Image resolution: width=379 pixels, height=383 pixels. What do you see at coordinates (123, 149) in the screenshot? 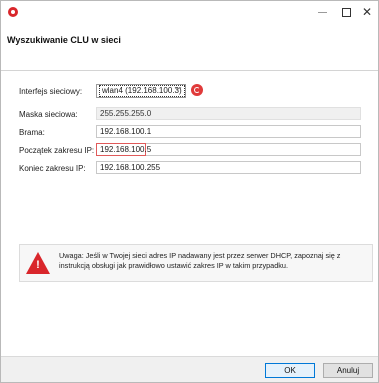
I see `range-start-value: 192.168.100.5` at bounding box center [123, 149].